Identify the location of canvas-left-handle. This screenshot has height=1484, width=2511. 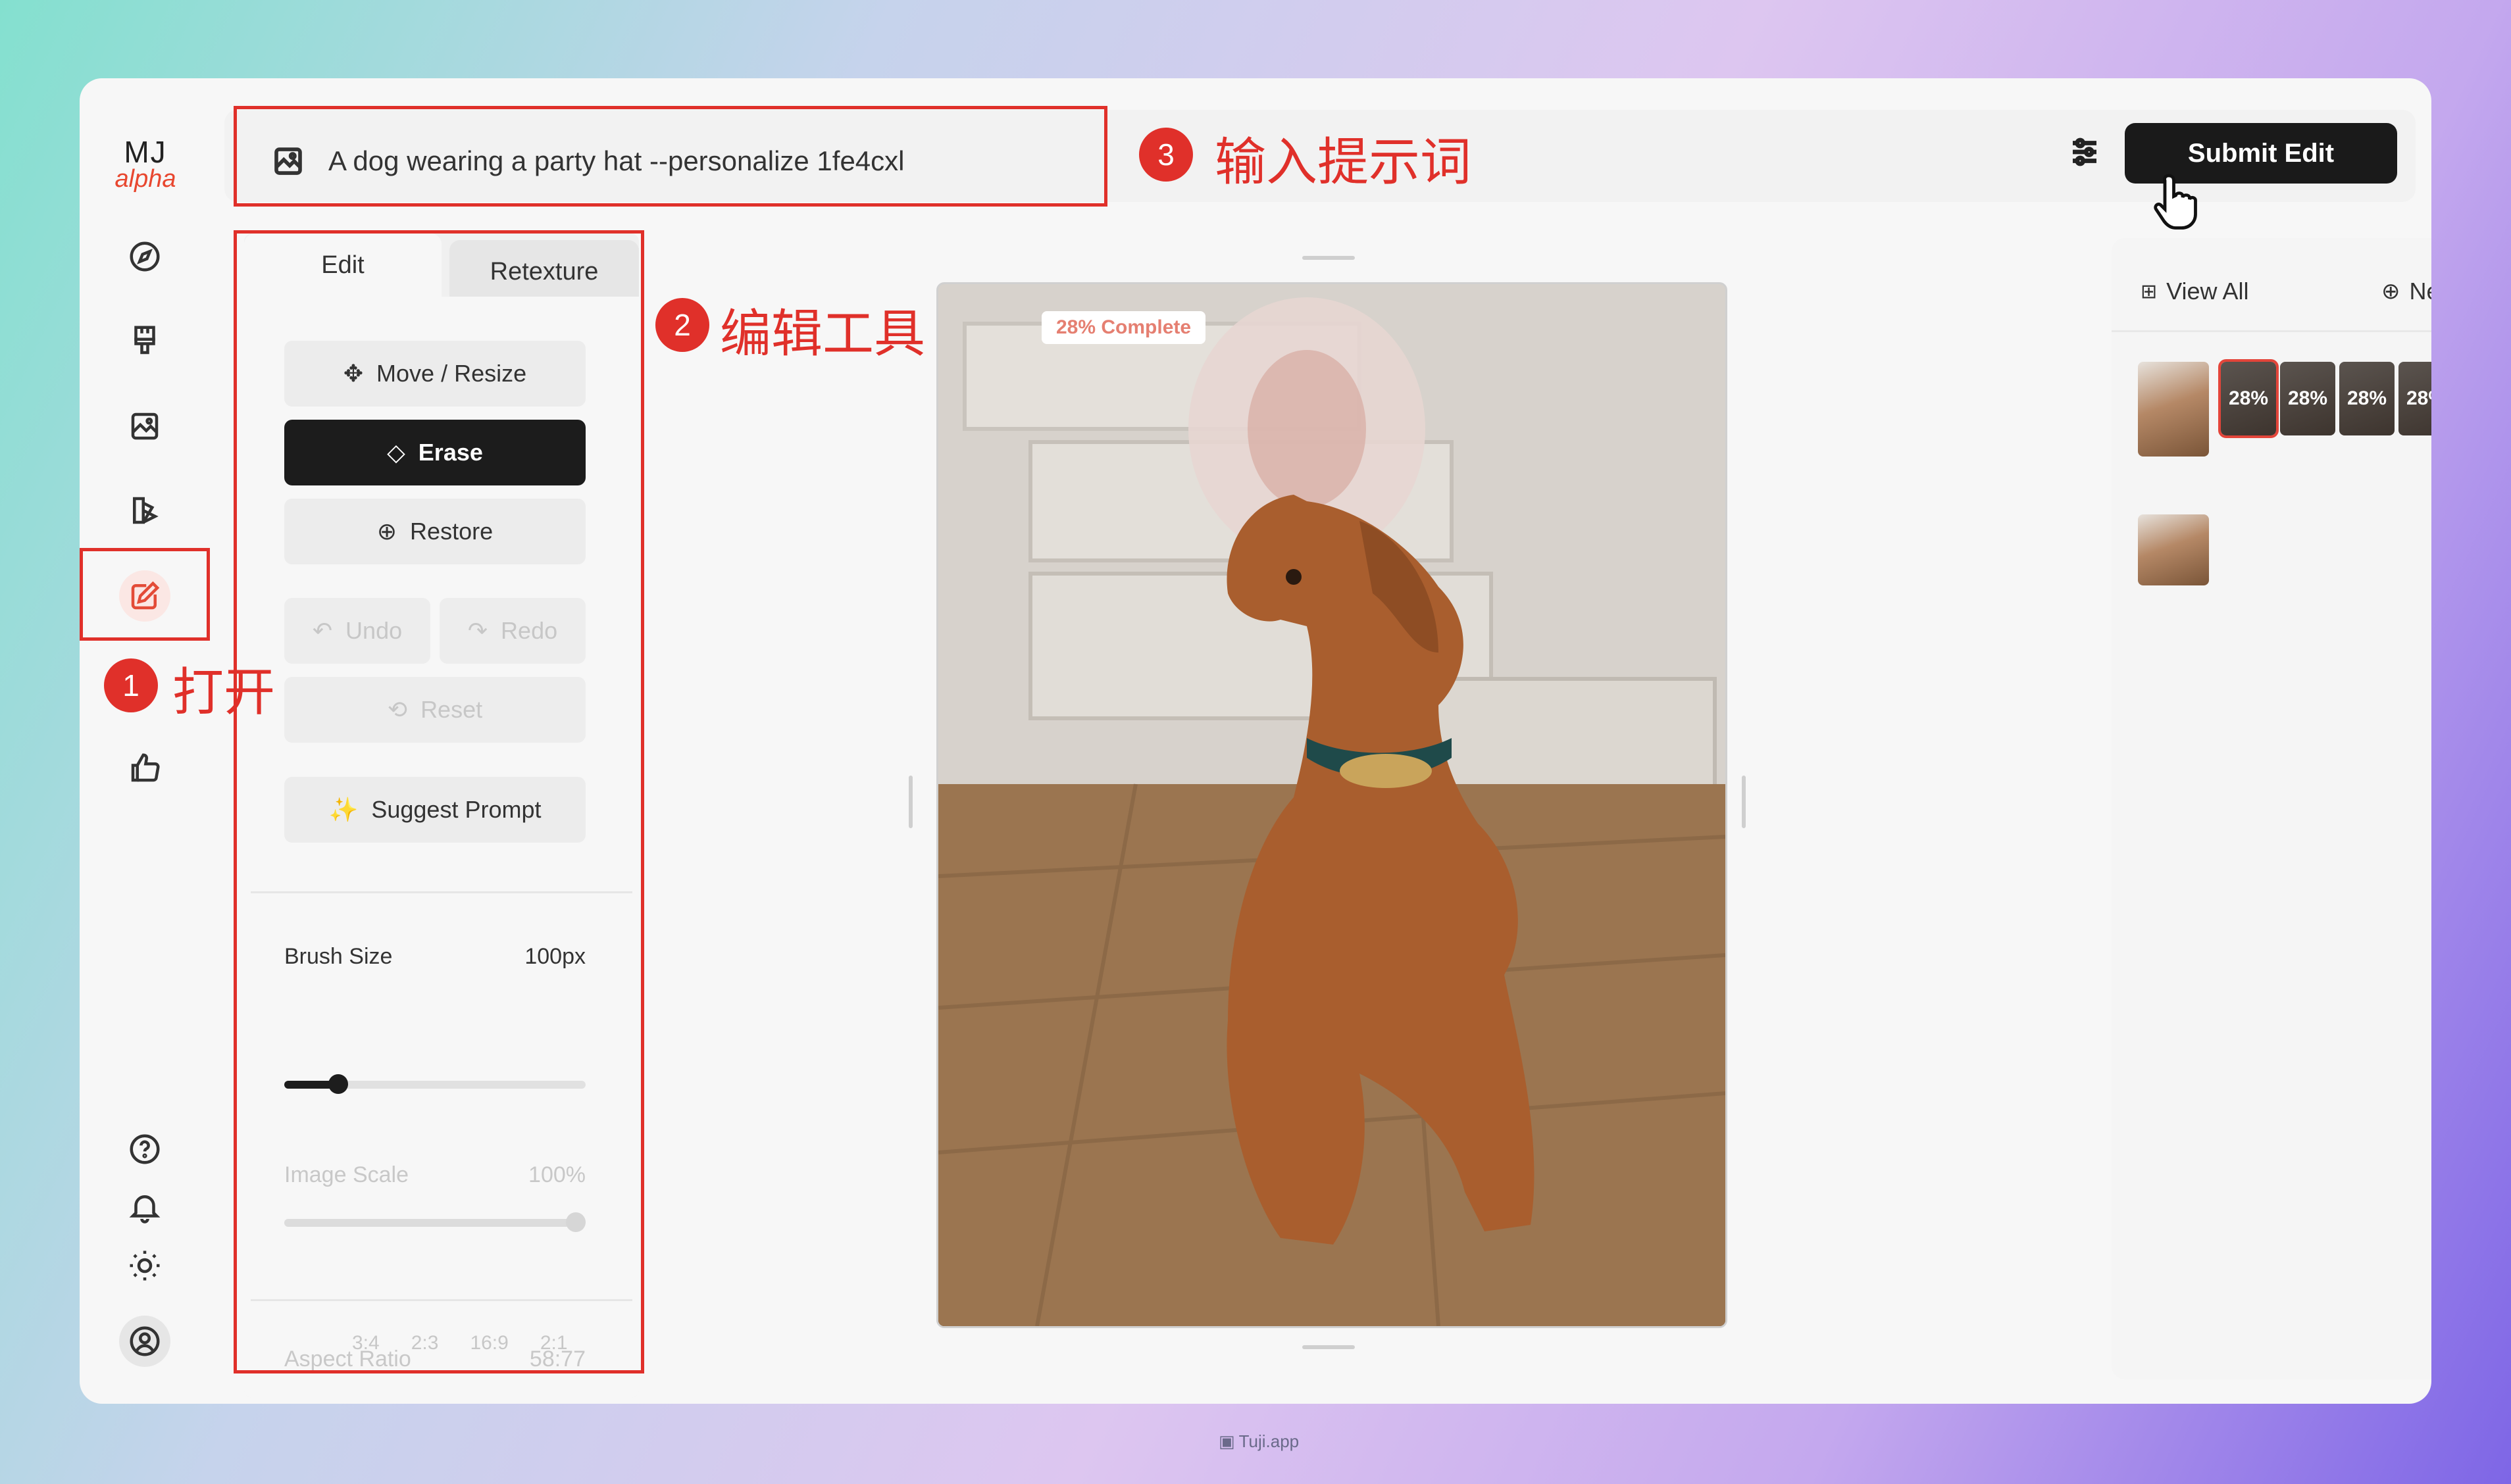
(911, 802).